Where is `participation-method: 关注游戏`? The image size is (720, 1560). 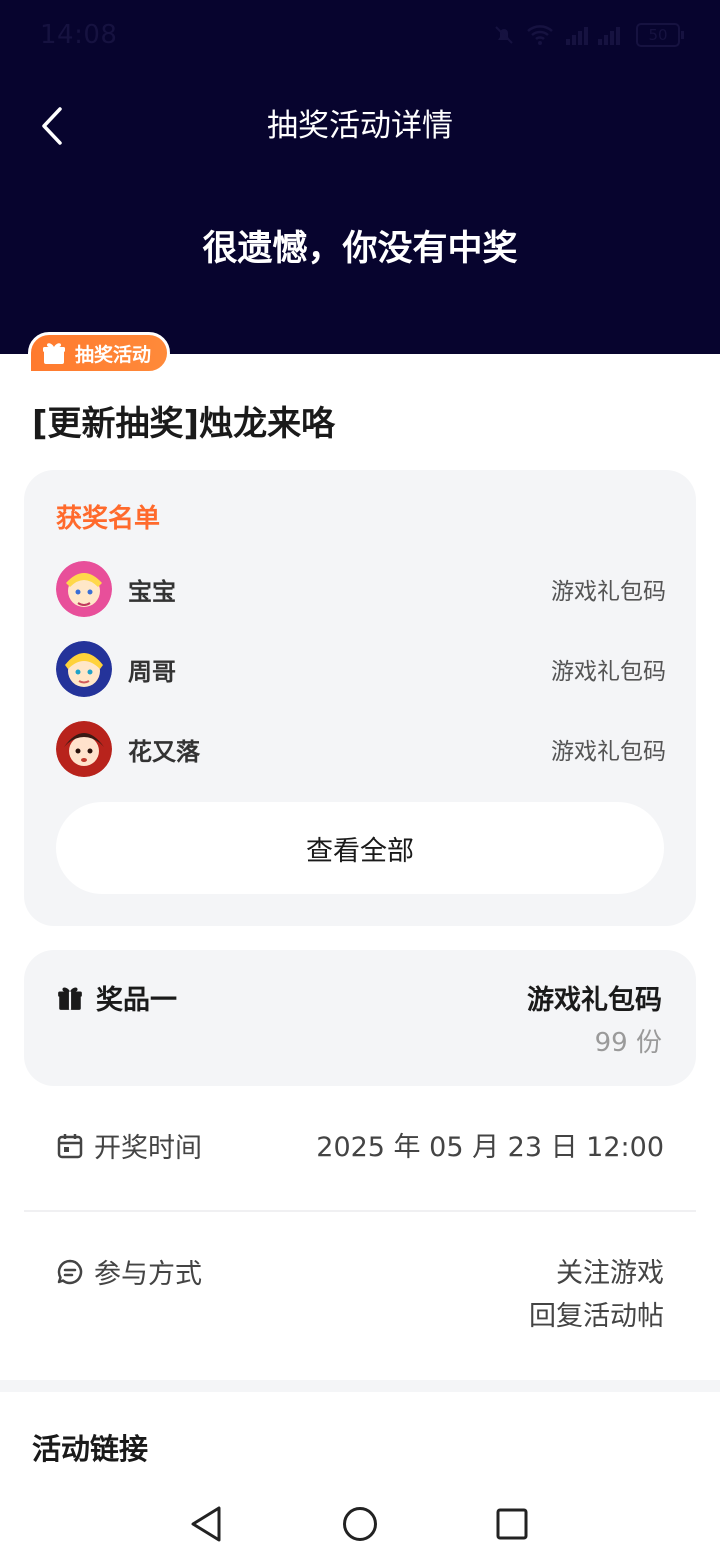
participation-method: 关注游戏 is located at coordinates (610, 1273).